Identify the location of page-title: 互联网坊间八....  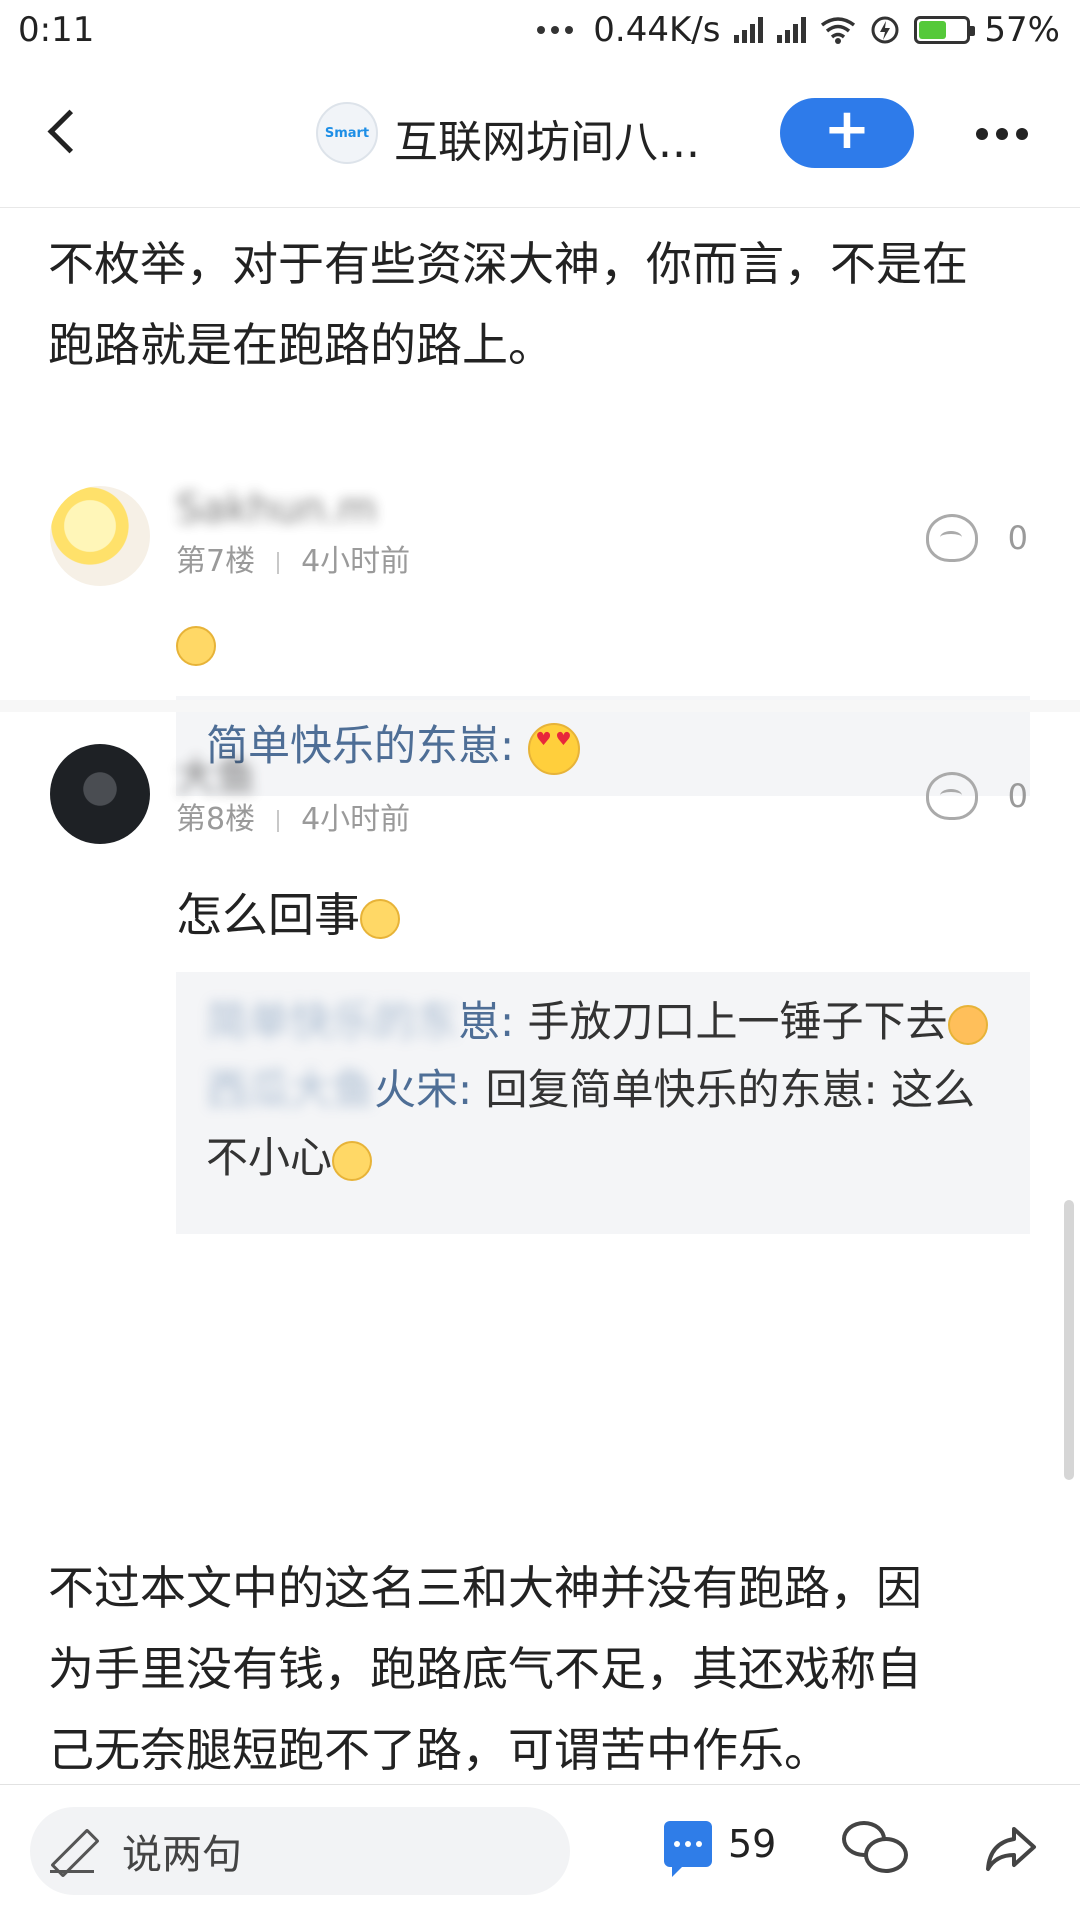
(547, 138).